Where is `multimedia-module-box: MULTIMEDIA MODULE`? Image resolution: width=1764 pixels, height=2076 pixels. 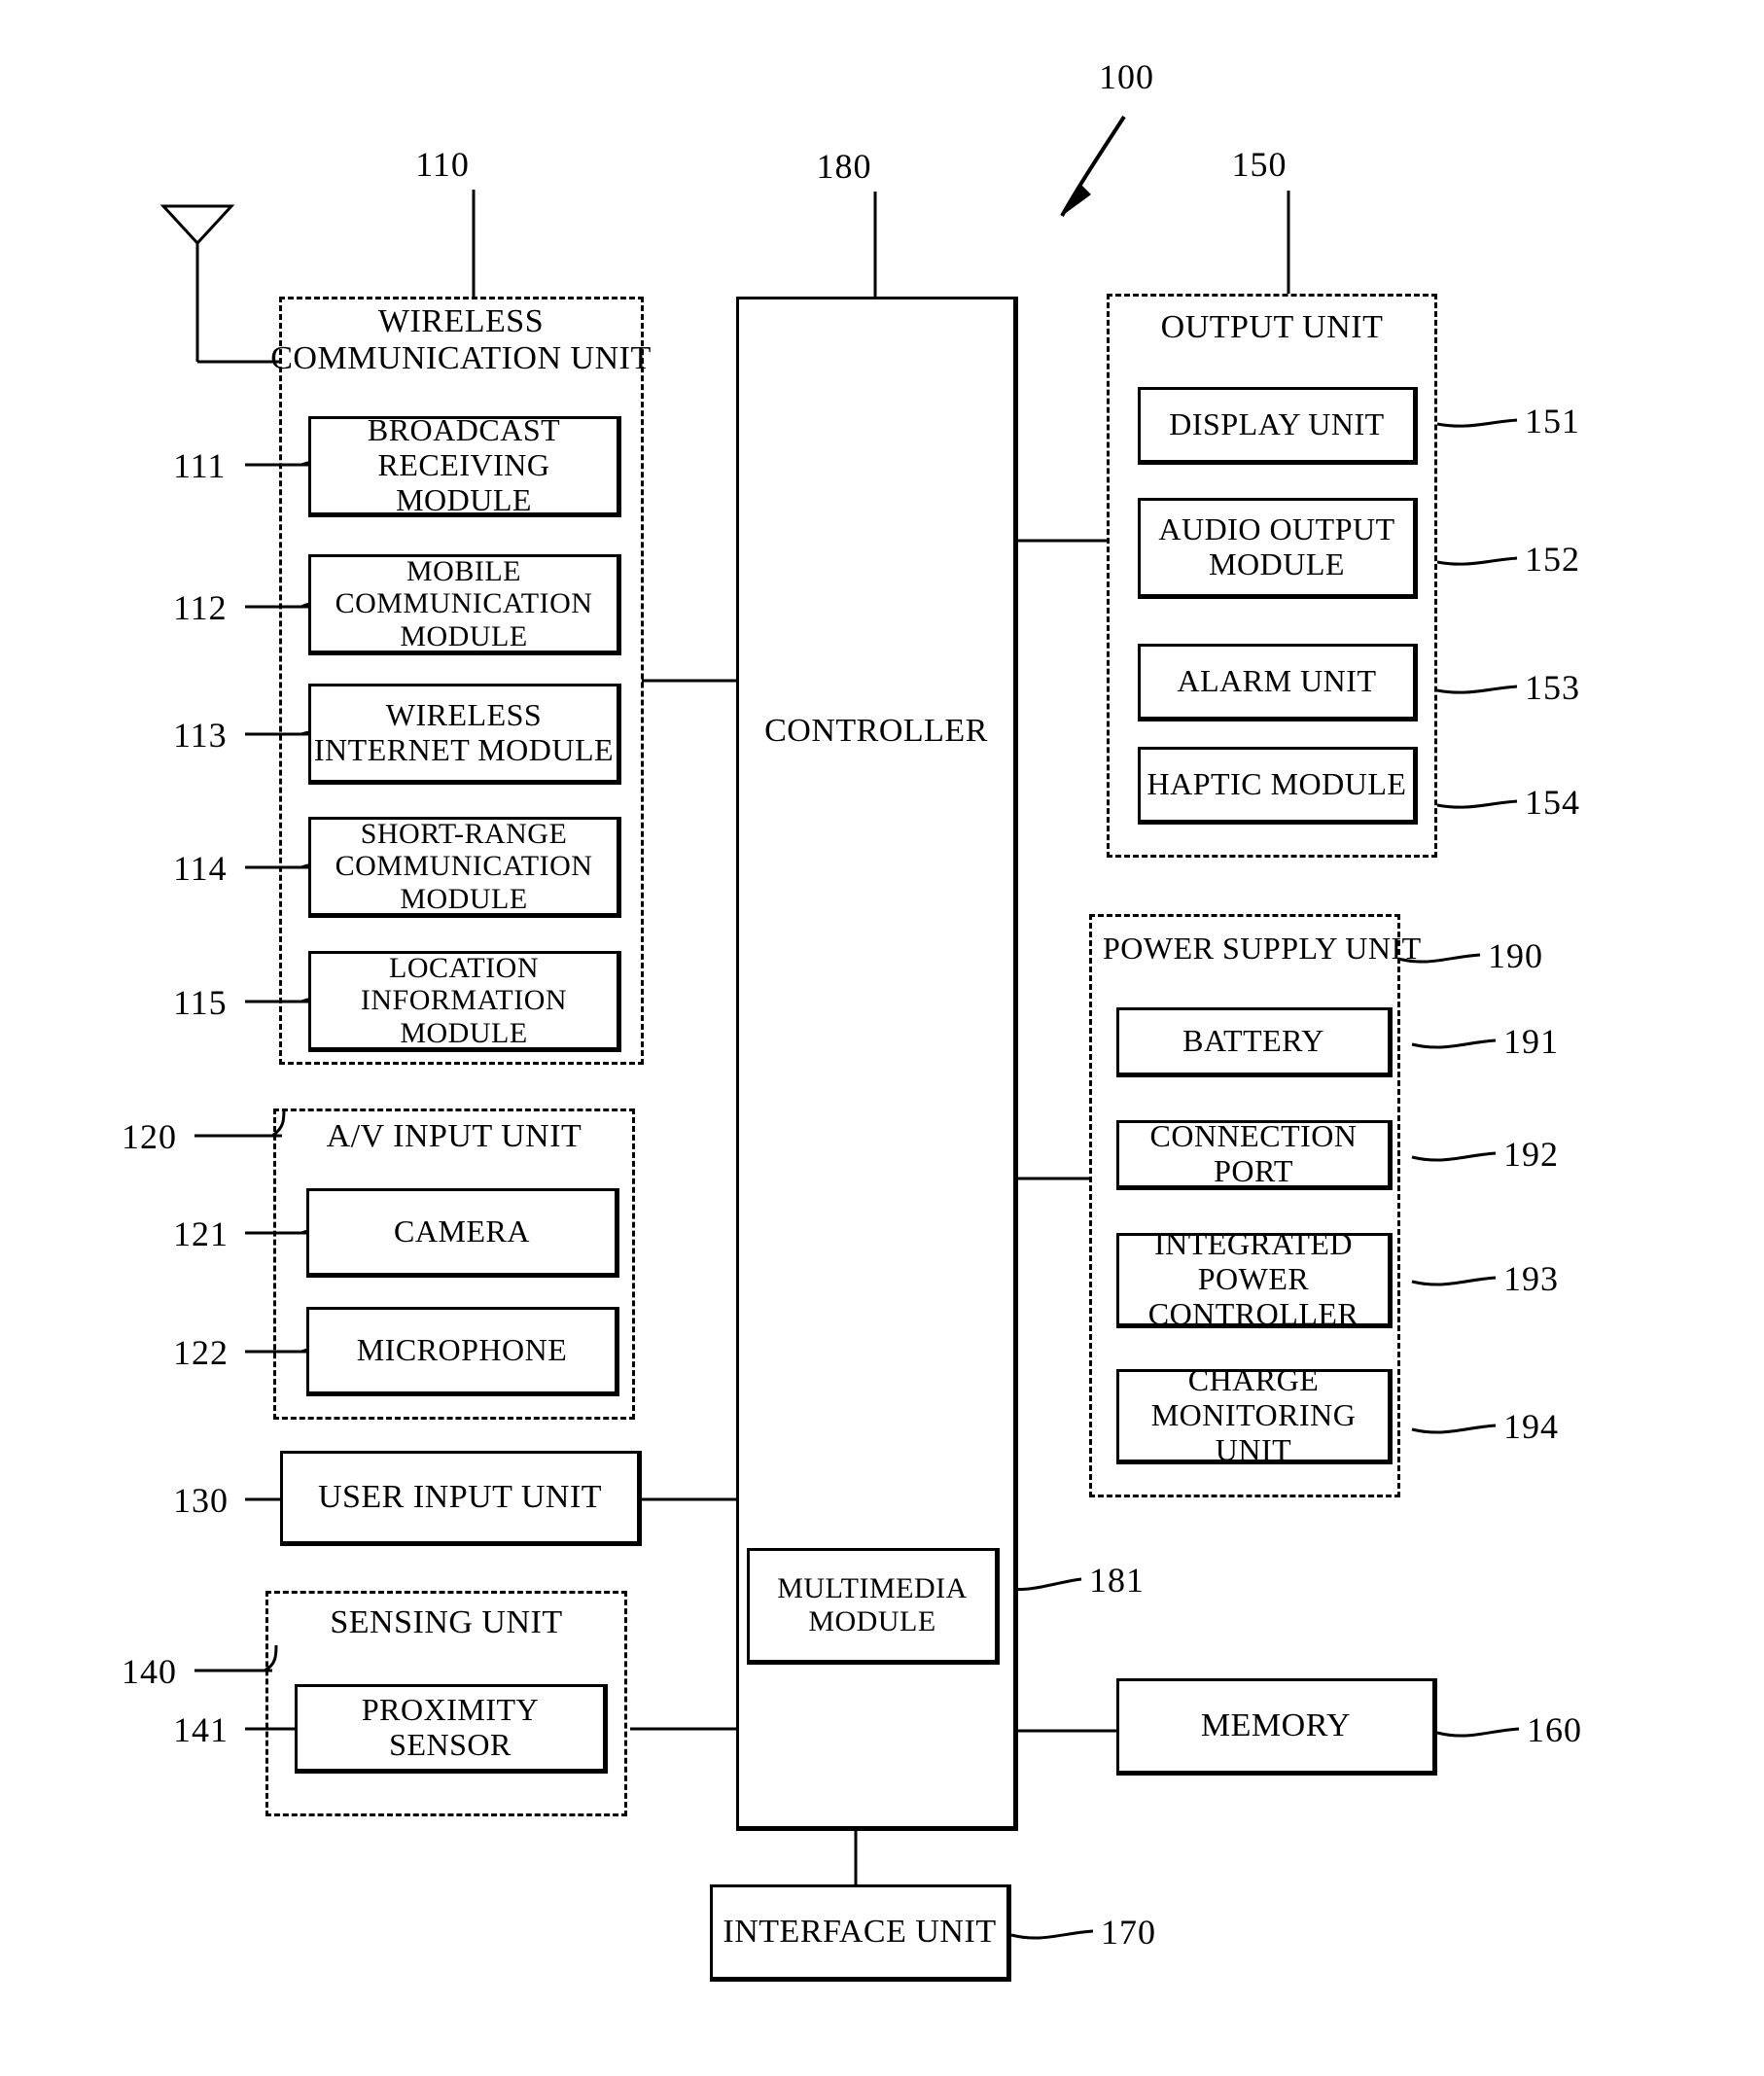
multimedia-module-box: MULTIMEDIA MODULE is located at coordinates (873, 1606).